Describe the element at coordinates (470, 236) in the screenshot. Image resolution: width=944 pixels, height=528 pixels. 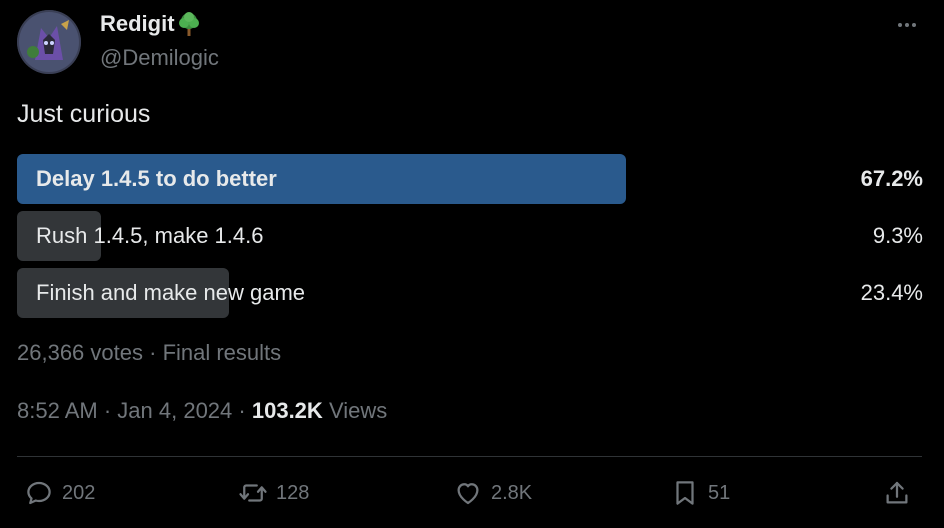
I see `poll-option: Rush 1.4.5, make 1.4.6 9.3%` at that location.